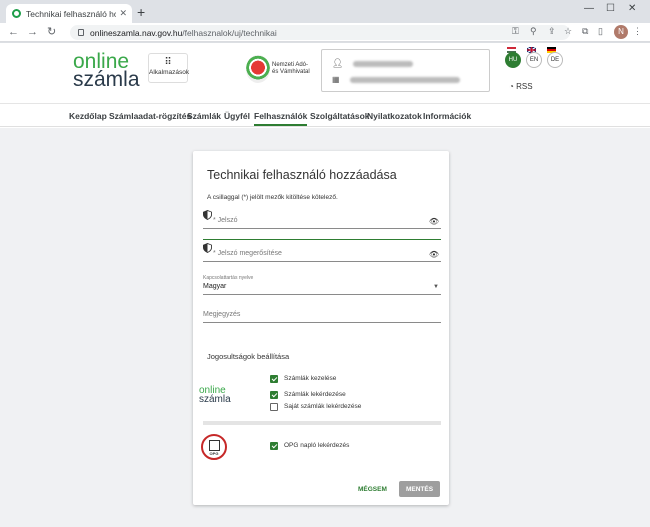  What do you see at coordinates (322, 423) in the screenshot?
I see `divider` at bounding box center [322, 423].